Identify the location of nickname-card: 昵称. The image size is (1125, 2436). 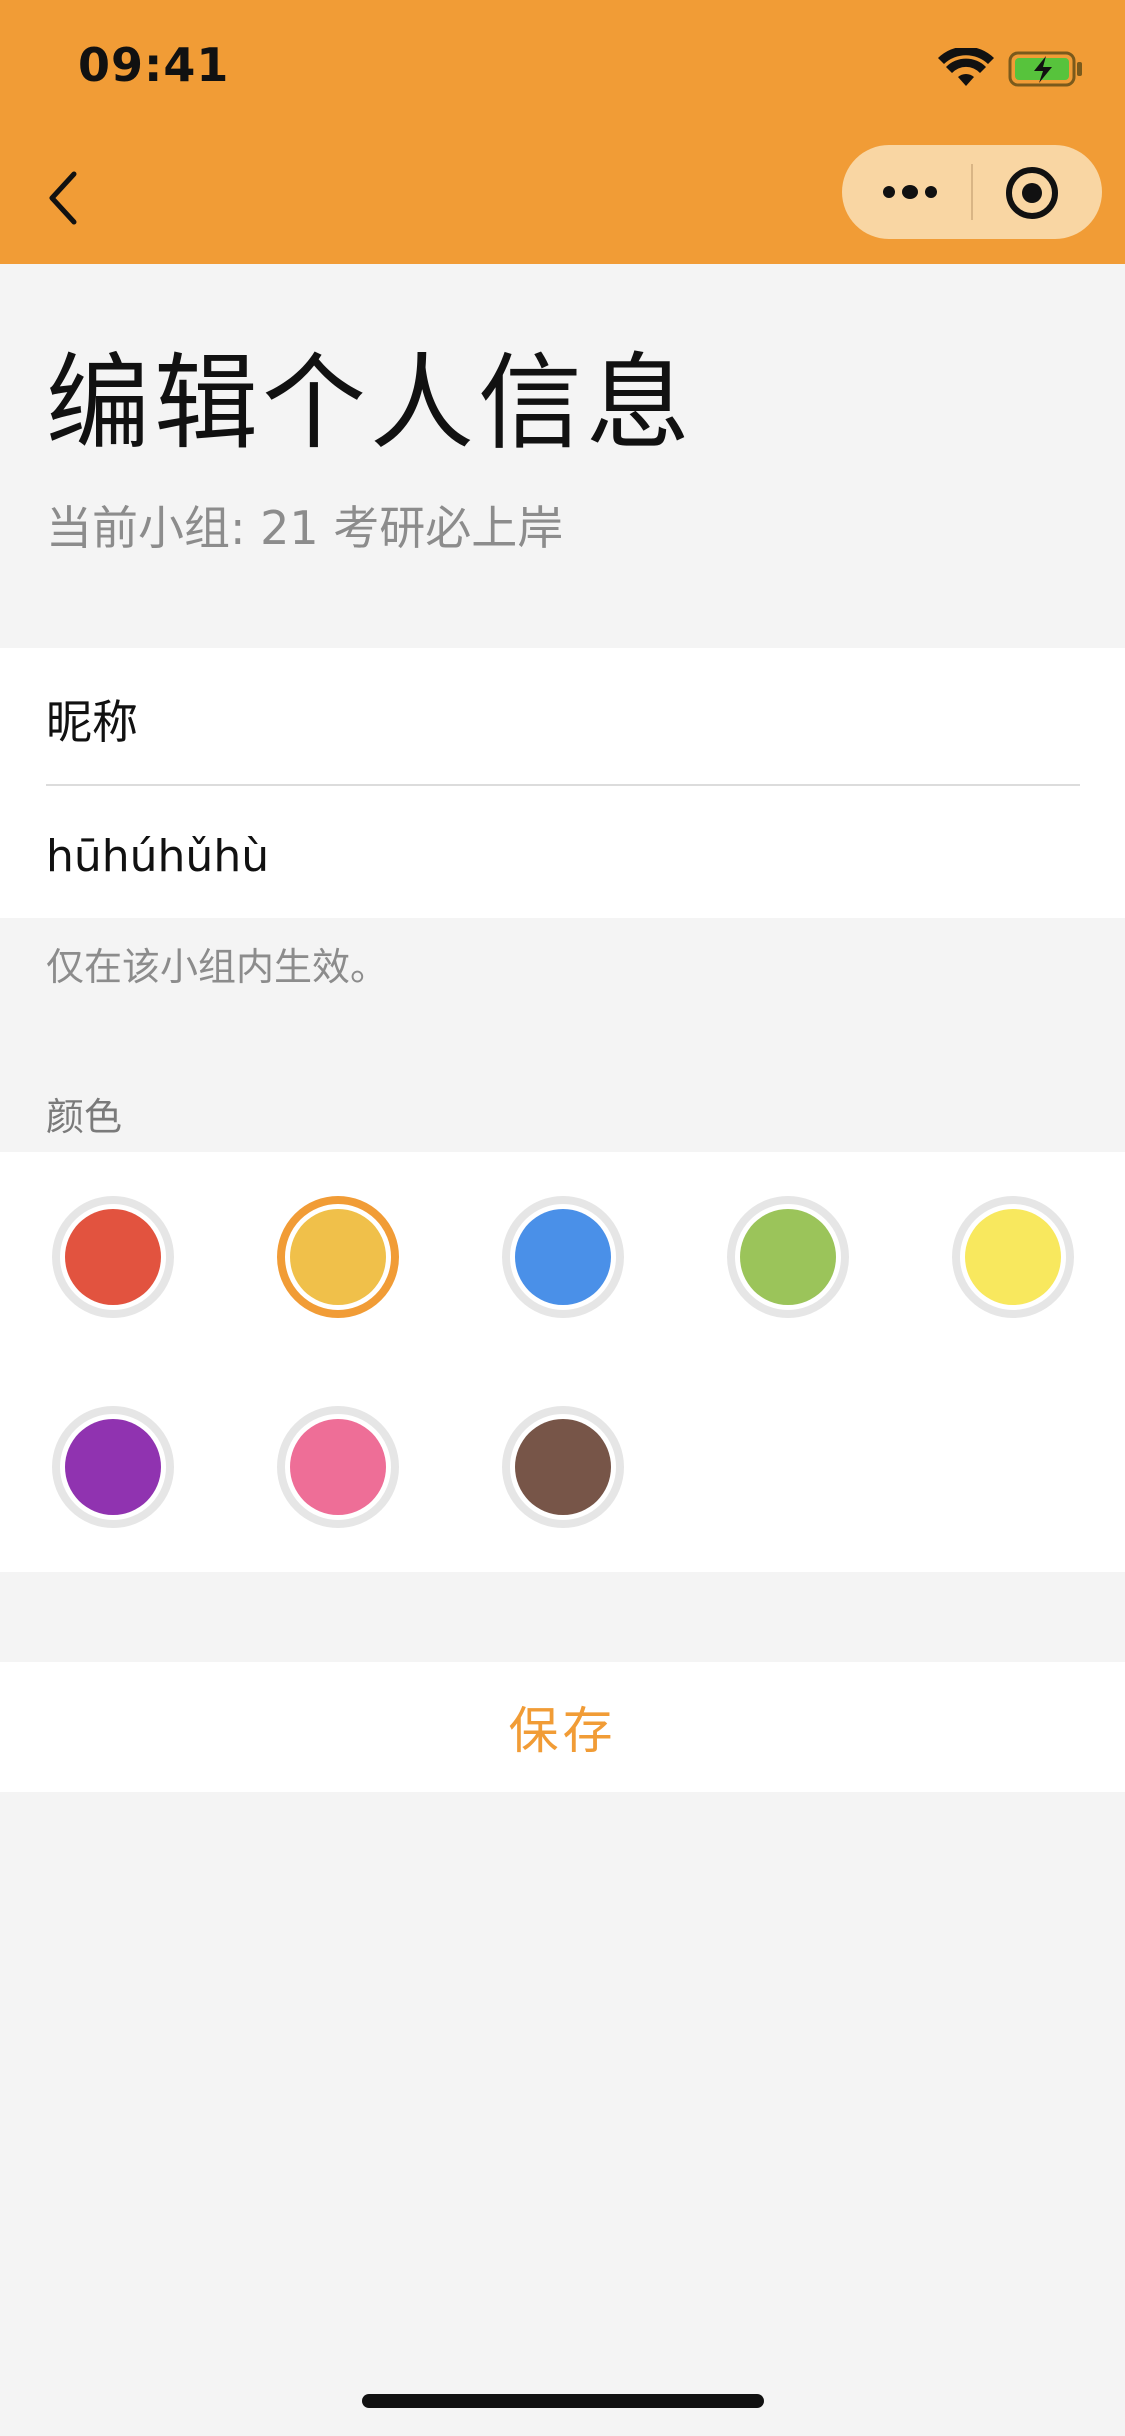
(562, 783).